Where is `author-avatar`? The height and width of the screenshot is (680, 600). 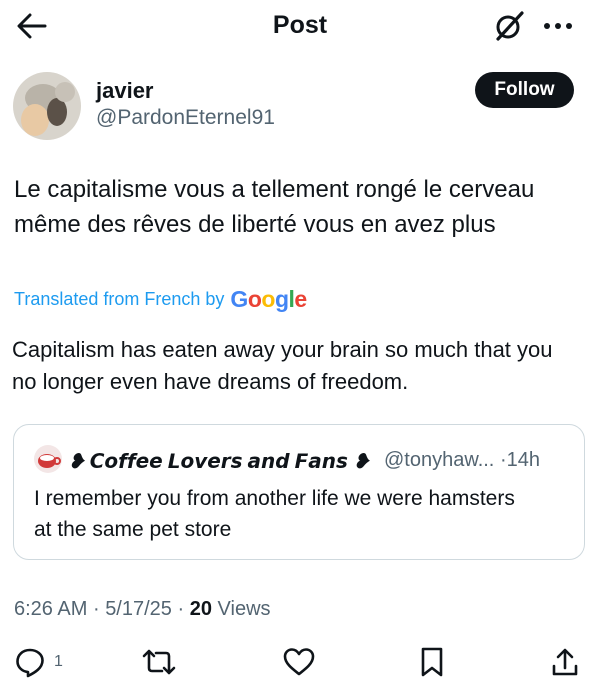
author-avatar is located at coordinates (47, 106).